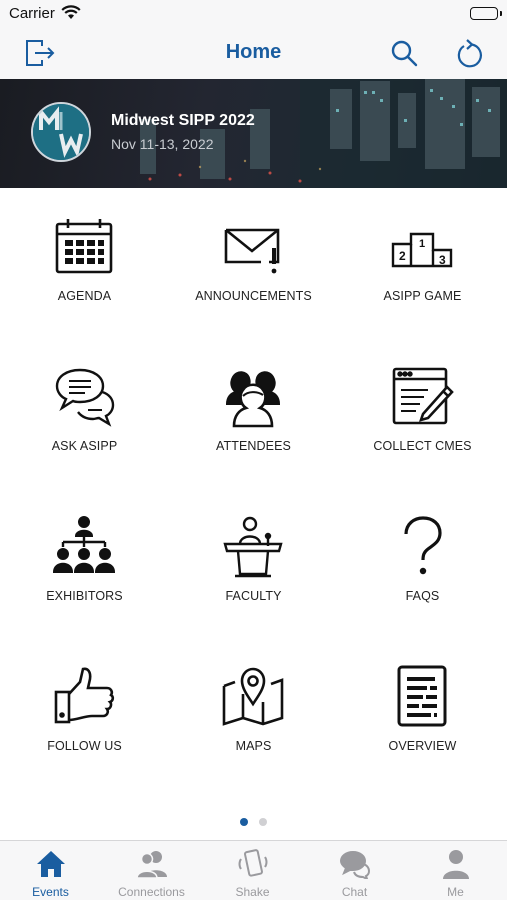 The height and width of the screenshot is (900, 507). Describe the element at coordinates (455, 892) in the screenshot. I see `tab-label: Me` at that location.